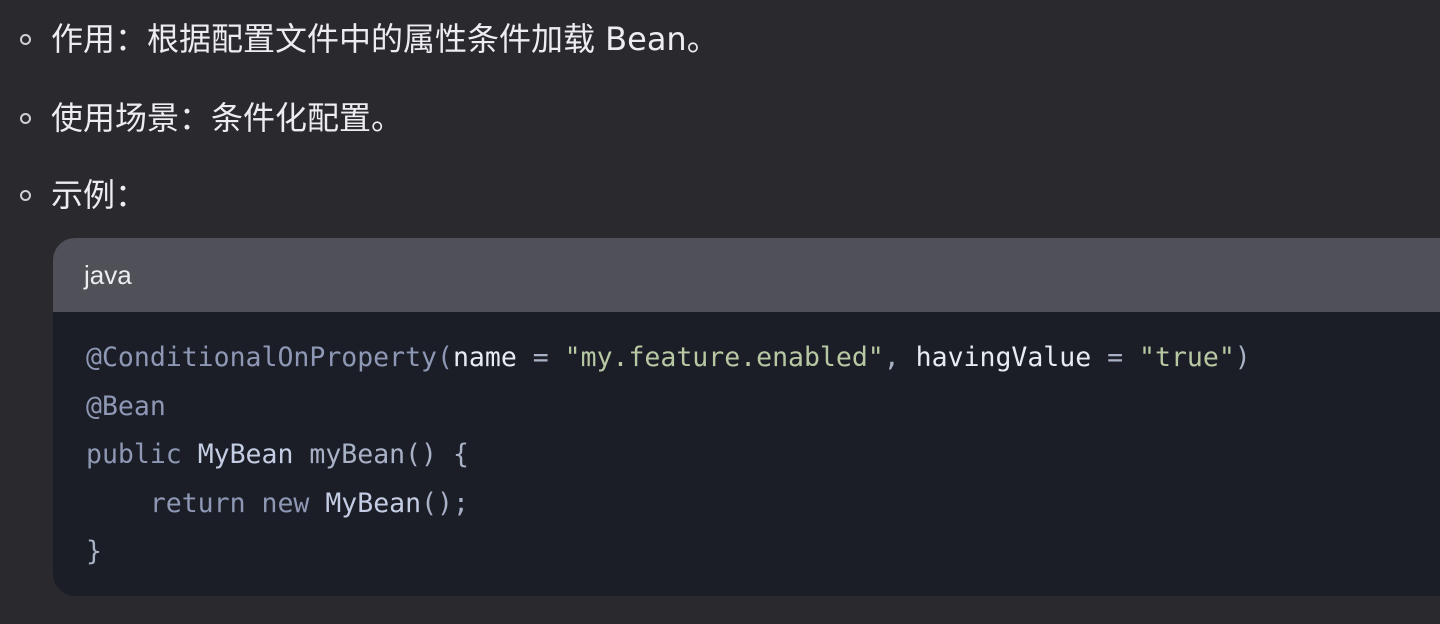 The width and height of the screenshot is (1440, 624). I want to click on list-item-text: 使用场景：条件化配置。, so click(227, 118).